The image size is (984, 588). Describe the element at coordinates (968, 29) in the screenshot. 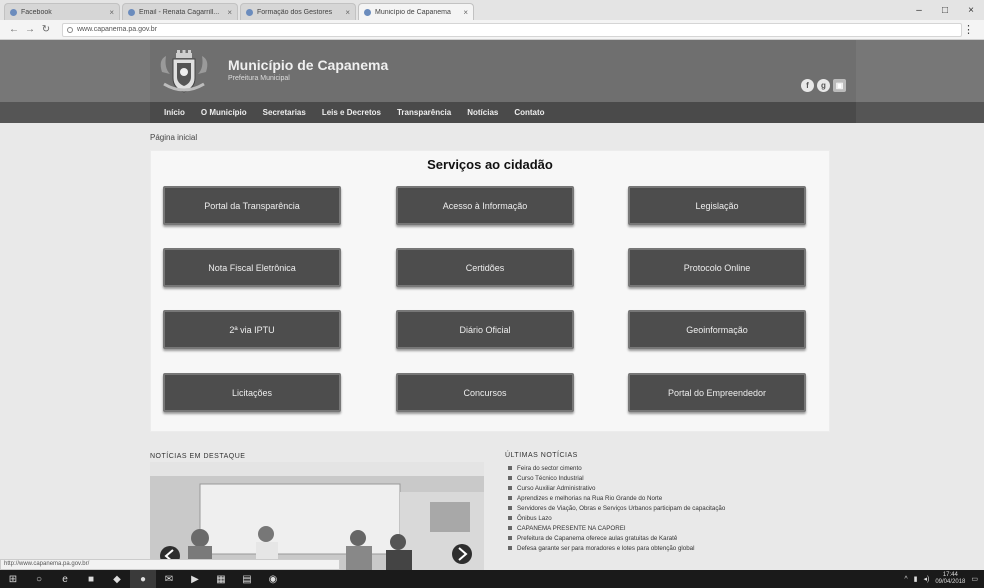

I see `browser-menu-icon: ⋮` at that location.